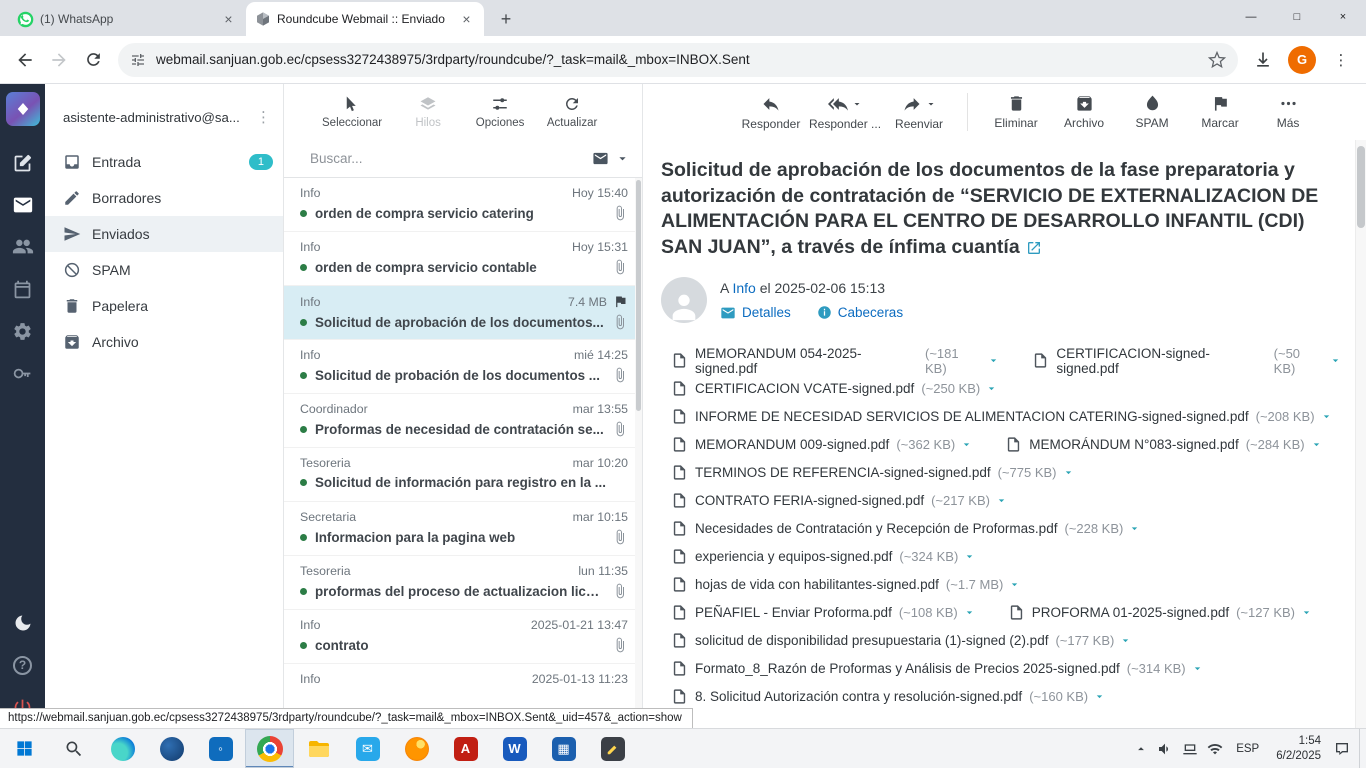 The height and width of the screenshot is (768, 1366). Describe the element at coordinates (22, 665) in the screenshot. I see `help-button: ?` at that location.